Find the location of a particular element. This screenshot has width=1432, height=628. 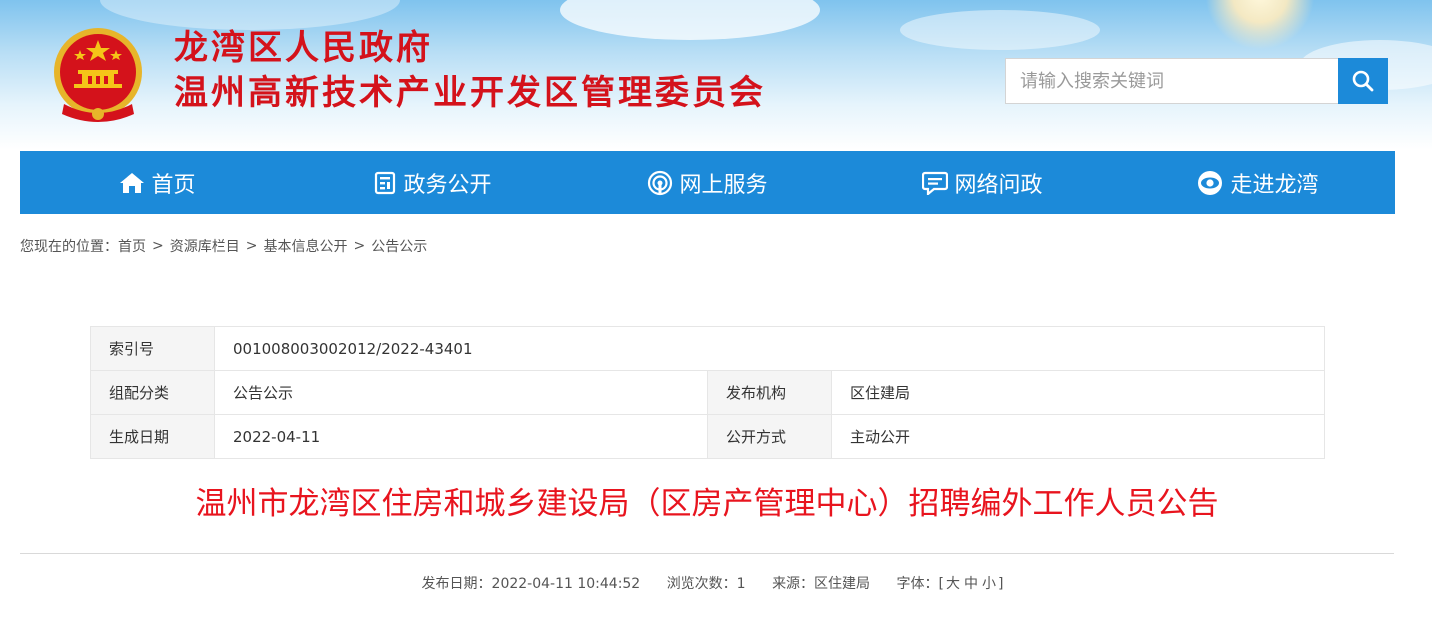

font-medium-button: 中 is located at coordinates (971, 584).